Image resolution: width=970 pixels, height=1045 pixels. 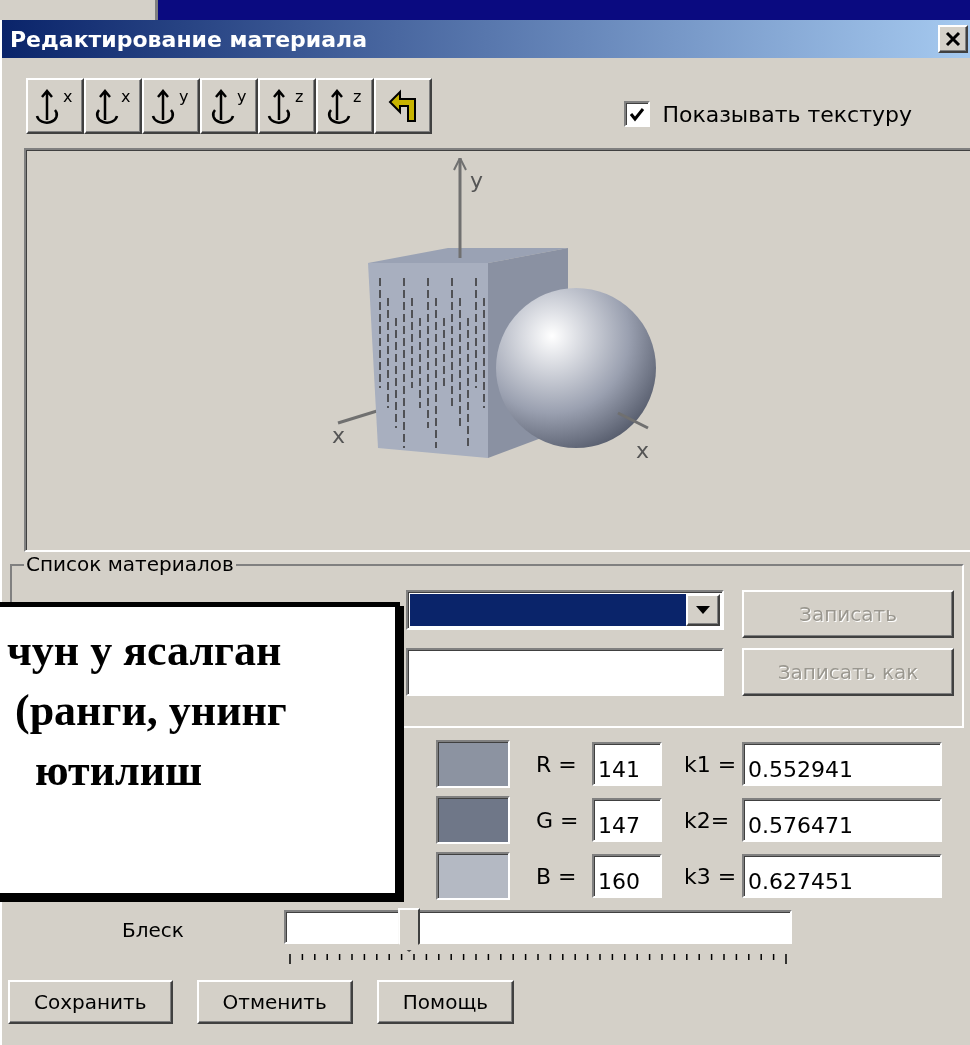 I want to click on dialog-button: Сохранить, so click(x=90, y=1002).